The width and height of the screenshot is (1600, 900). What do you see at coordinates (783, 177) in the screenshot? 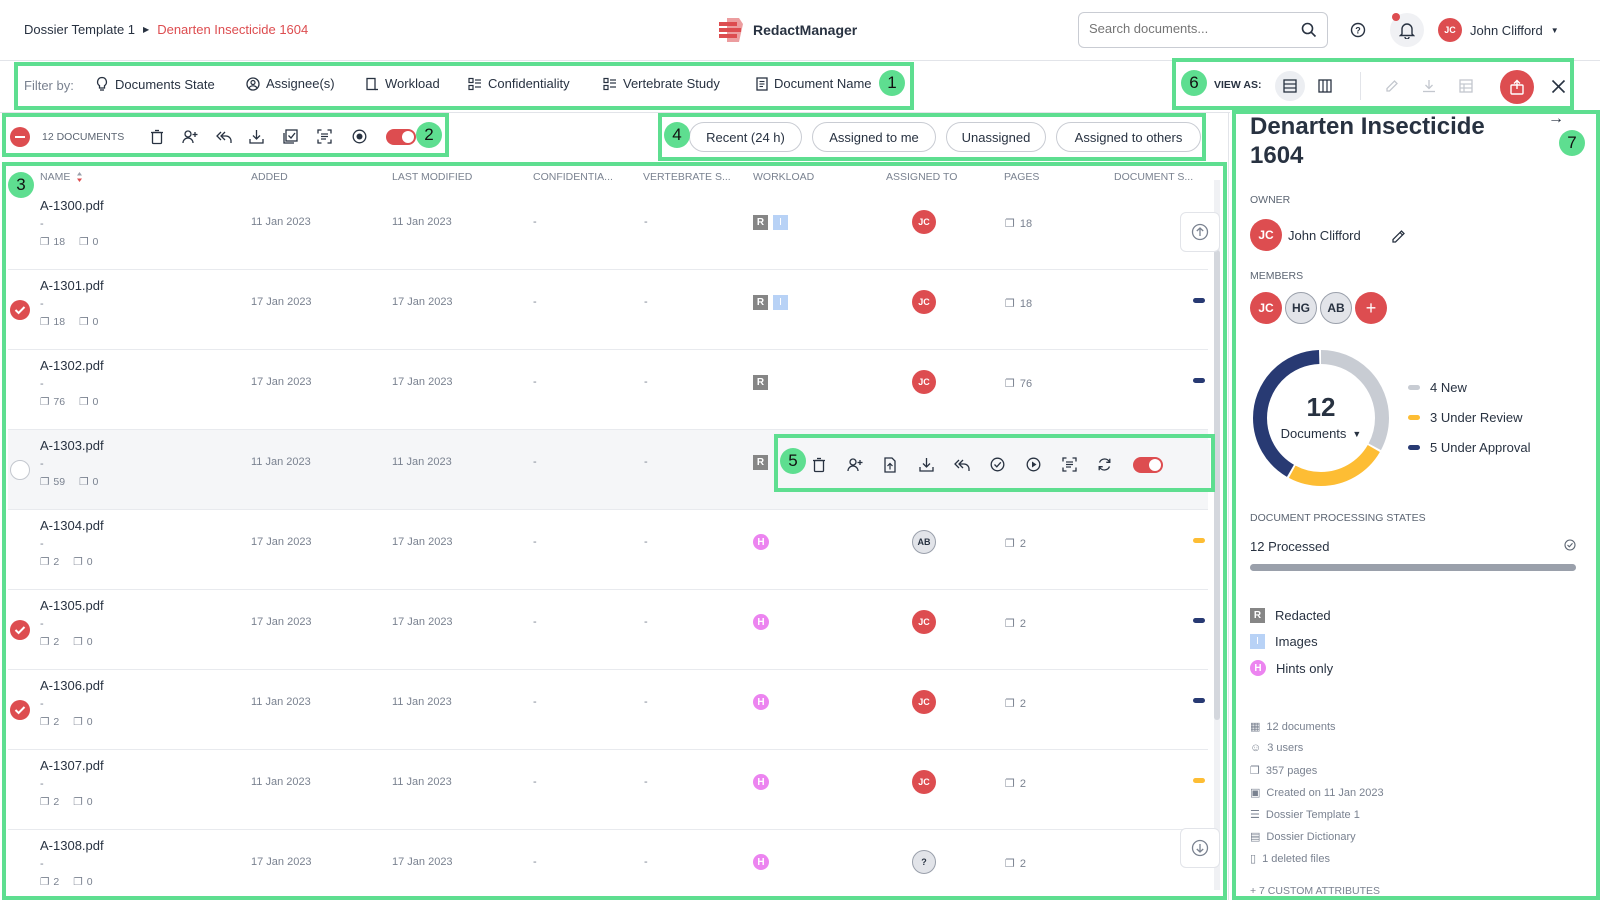
I see `column-header-workload: WORKLOAD` at bounding box center [783, 177].